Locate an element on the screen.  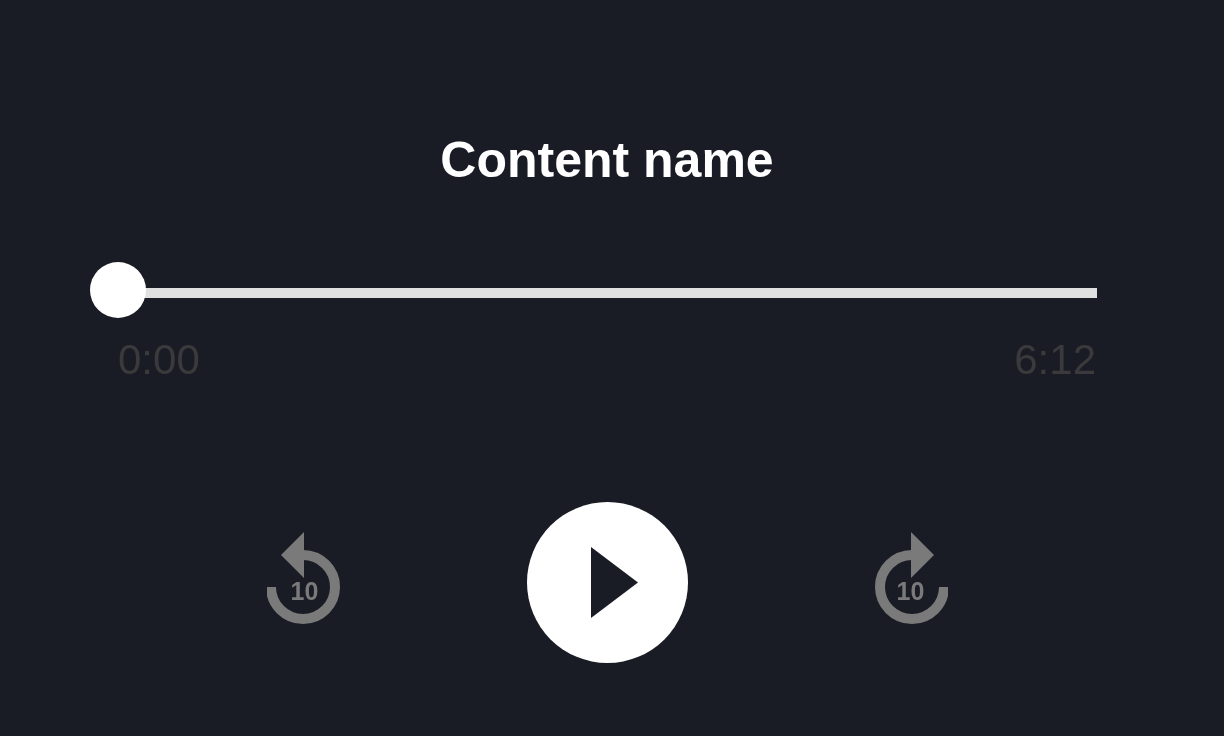
counterclockwise-arrow-icon is located at coordinates (304, 578).